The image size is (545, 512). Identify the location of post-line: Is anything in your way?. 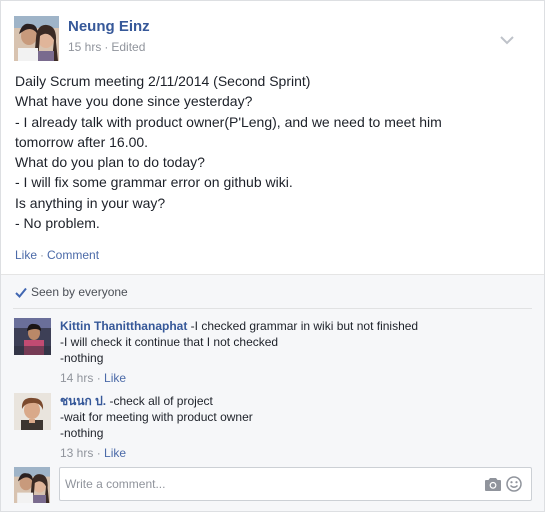
(90, 202).